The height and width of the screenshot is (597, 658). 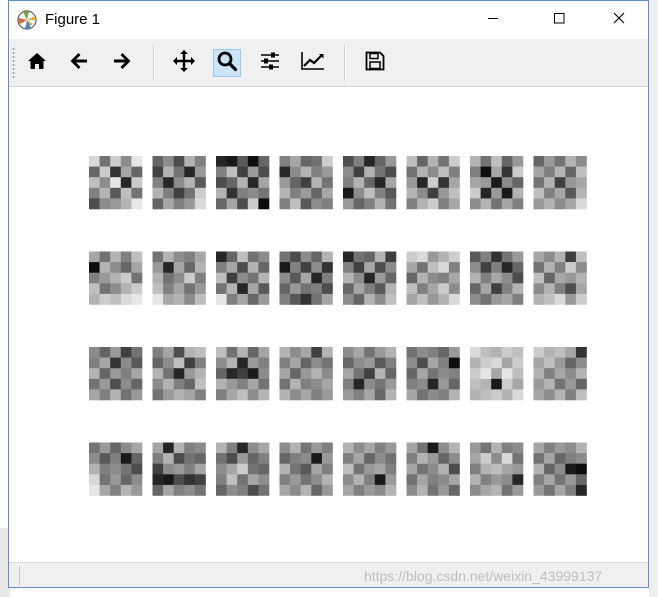 I want to click on toolbar-grip, so click(x=13, y=63).